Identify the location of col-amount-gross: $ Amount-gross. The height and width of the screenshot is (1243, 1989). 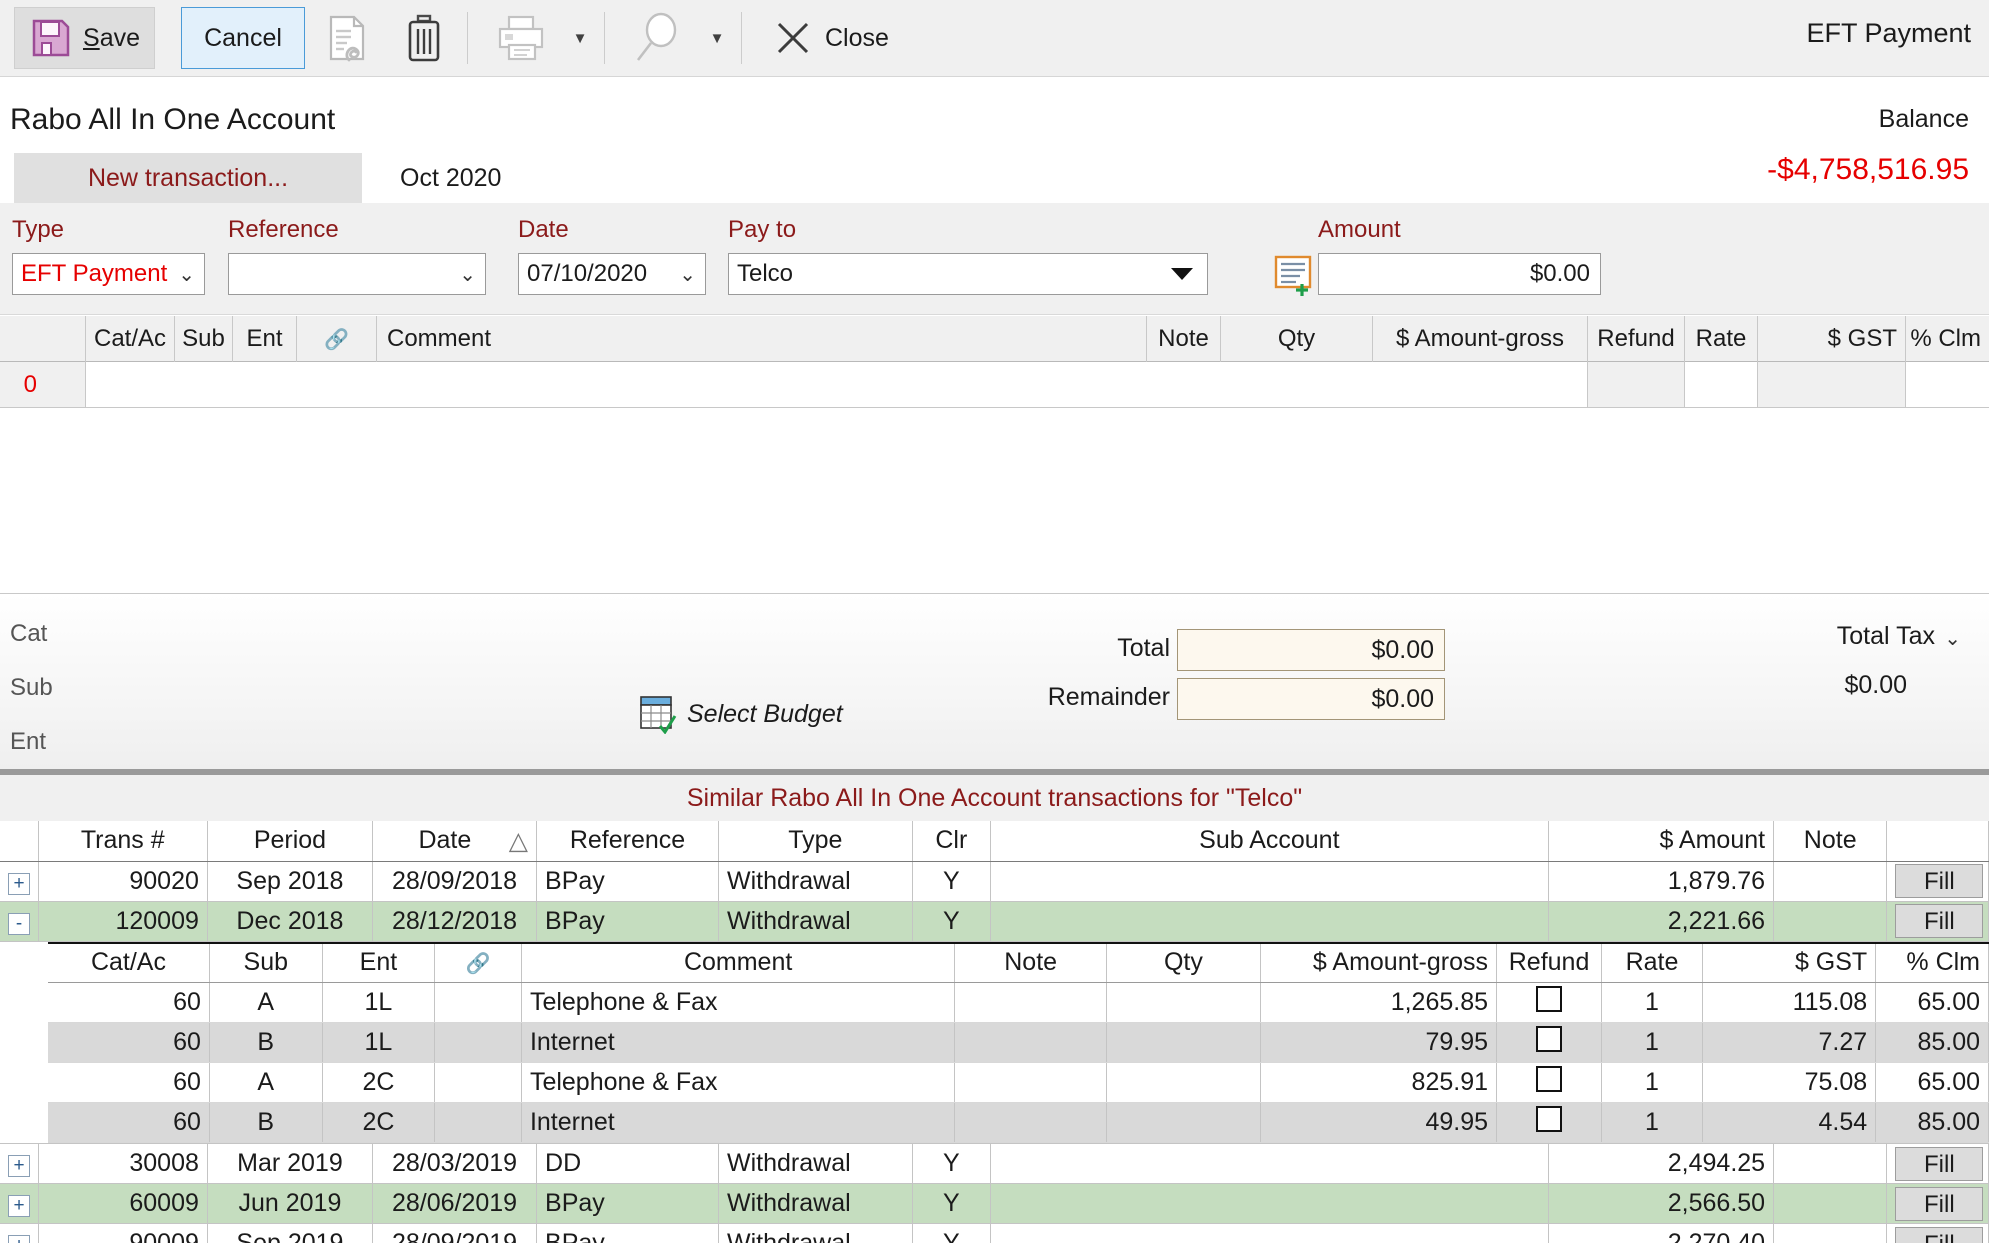
(1480, 339).